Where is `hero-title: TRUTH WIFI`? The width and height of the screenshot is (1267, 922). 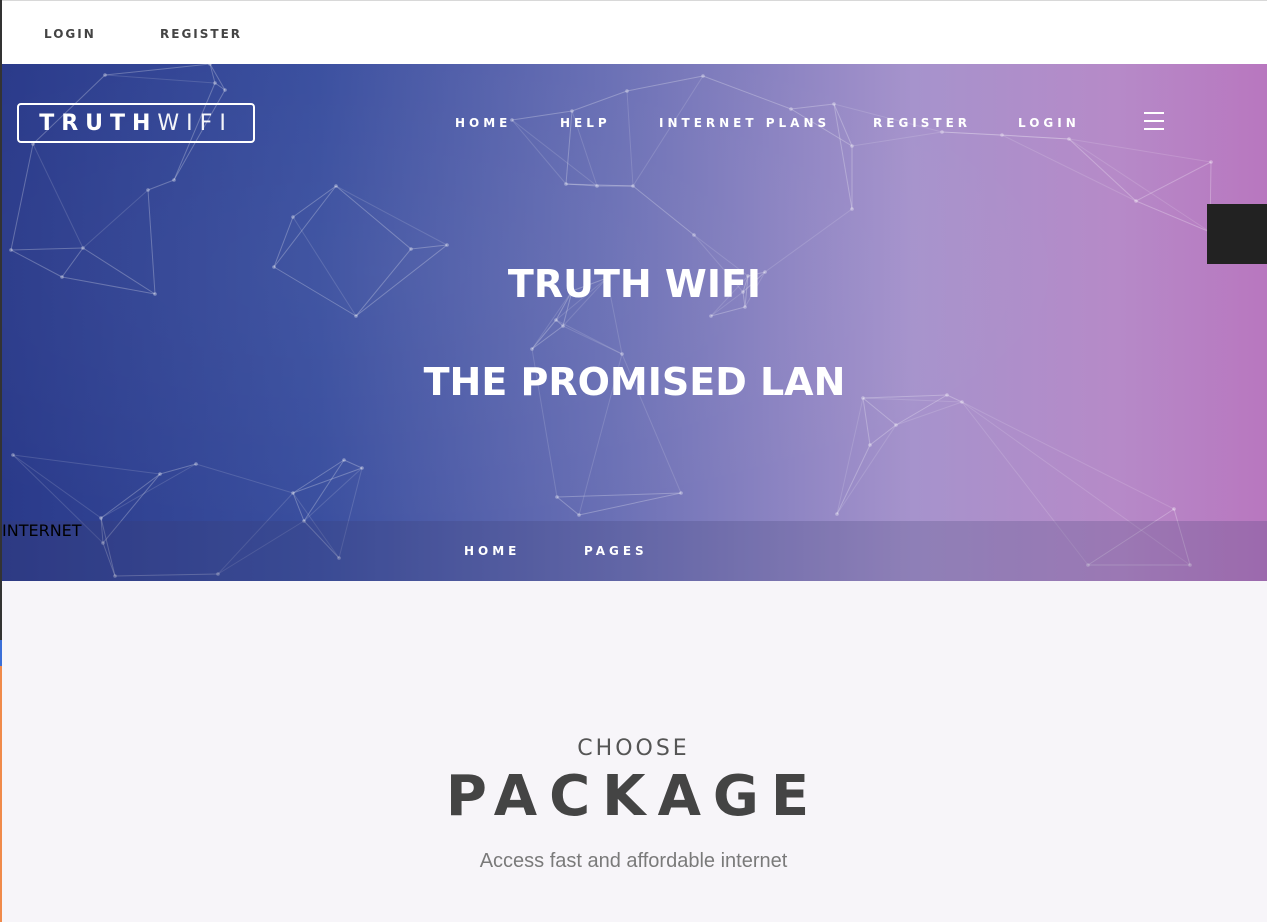 hero-title: TRUTH WIFI is located at coordinates (634, 284).